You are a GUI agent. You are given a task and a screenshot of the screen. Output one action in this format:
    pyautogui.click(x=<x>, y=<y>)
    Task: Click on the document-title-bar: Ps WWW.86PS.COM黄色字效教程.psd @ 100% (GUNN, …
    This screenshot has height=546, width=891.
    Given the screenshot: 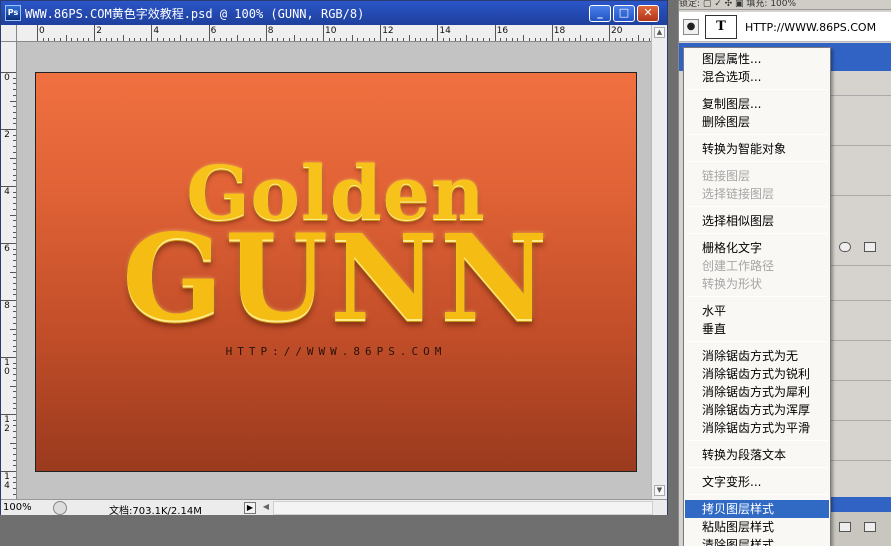 What is the action you would take?
    pyautogui.click(x=334, y=13)
    